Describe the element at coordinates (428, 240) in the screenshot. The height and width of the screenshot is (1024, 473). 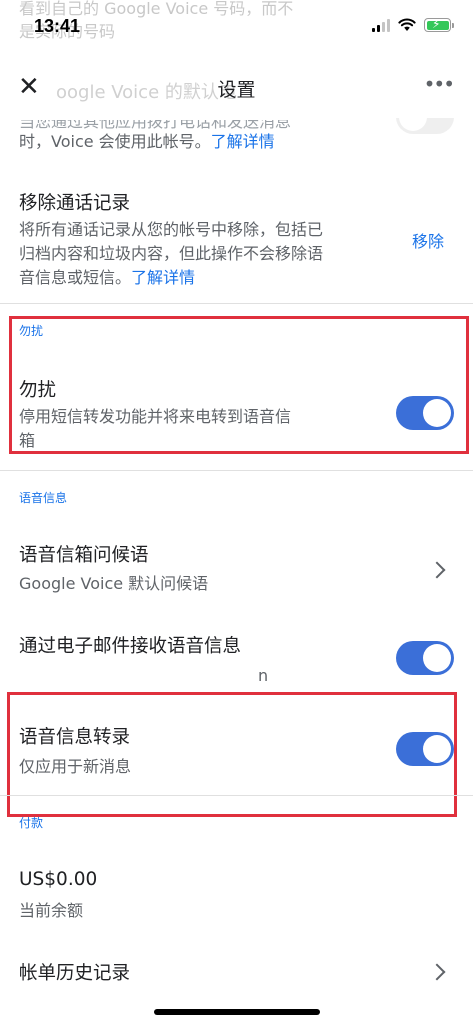
I see `remove-button: 移除` at that location.